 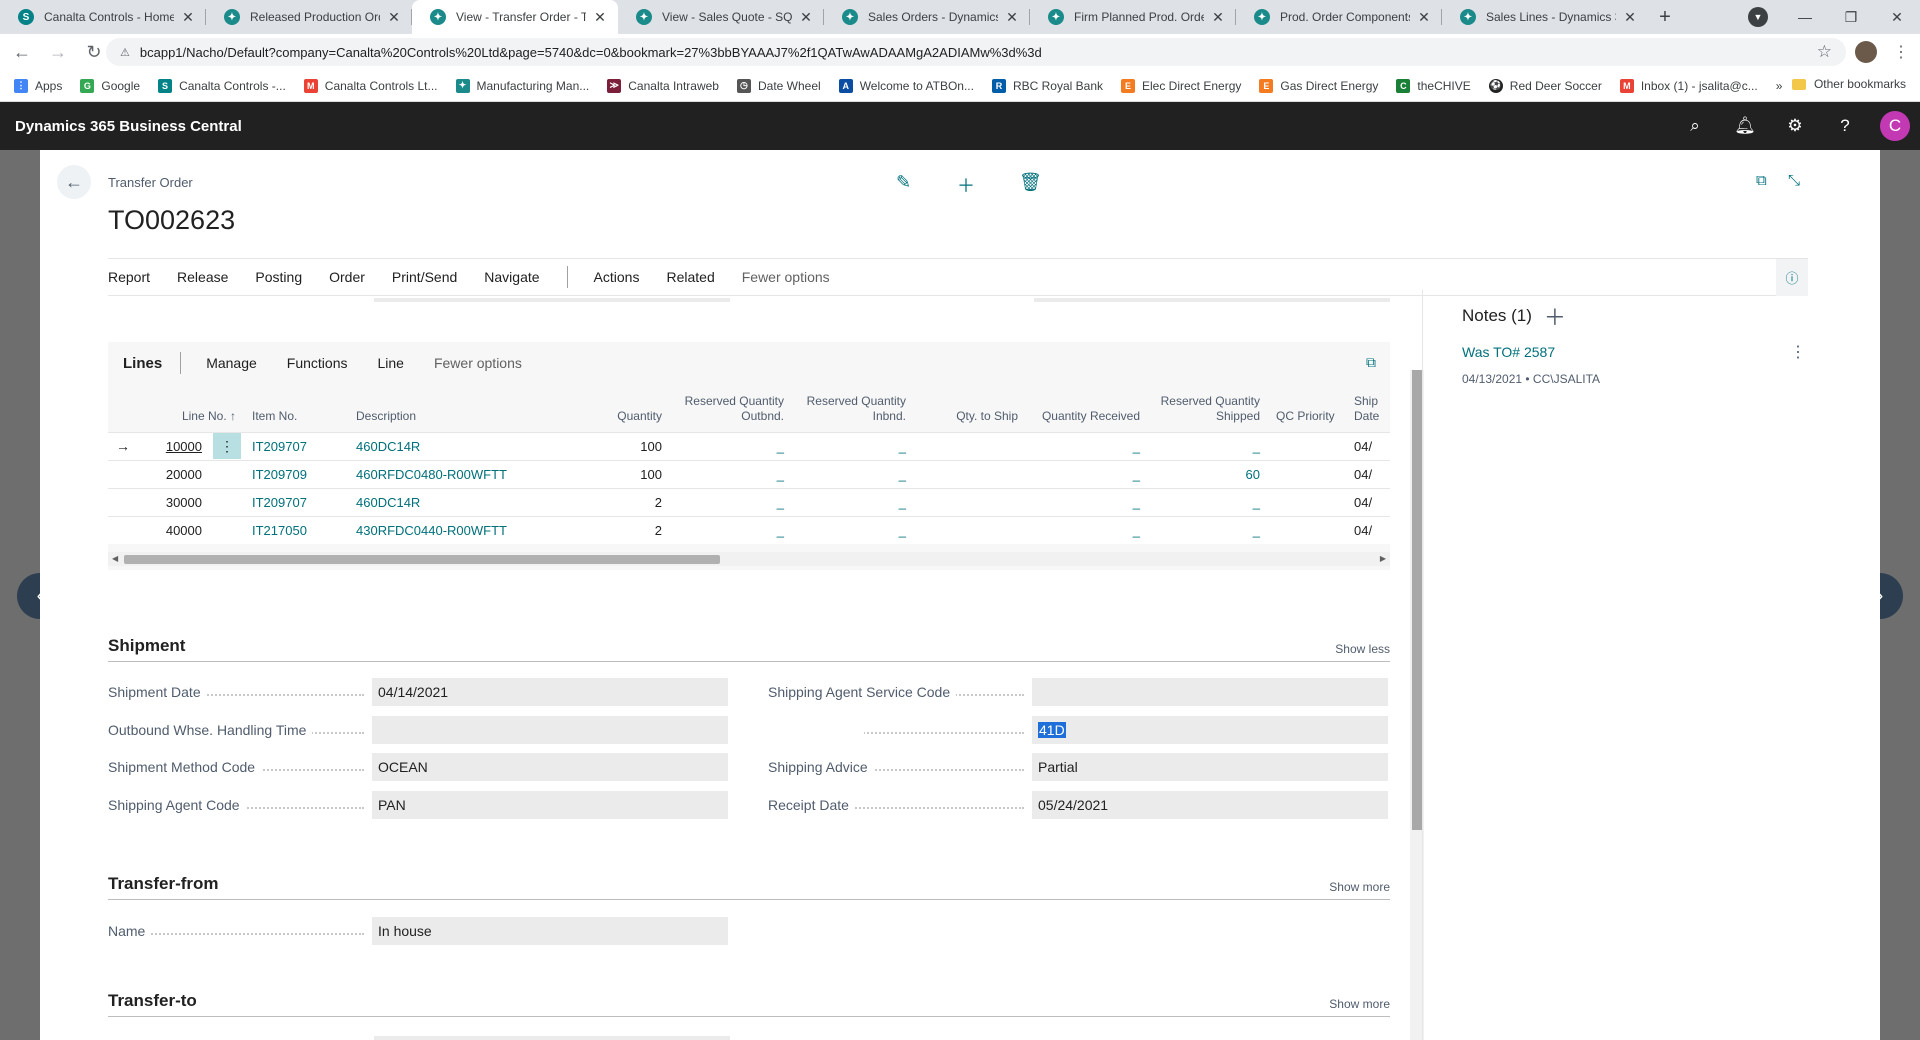 What do you see at coordinates (434, 501) in the screenshot?
I see `description-cell: 460DC14R` at bounding box center [434, 501].